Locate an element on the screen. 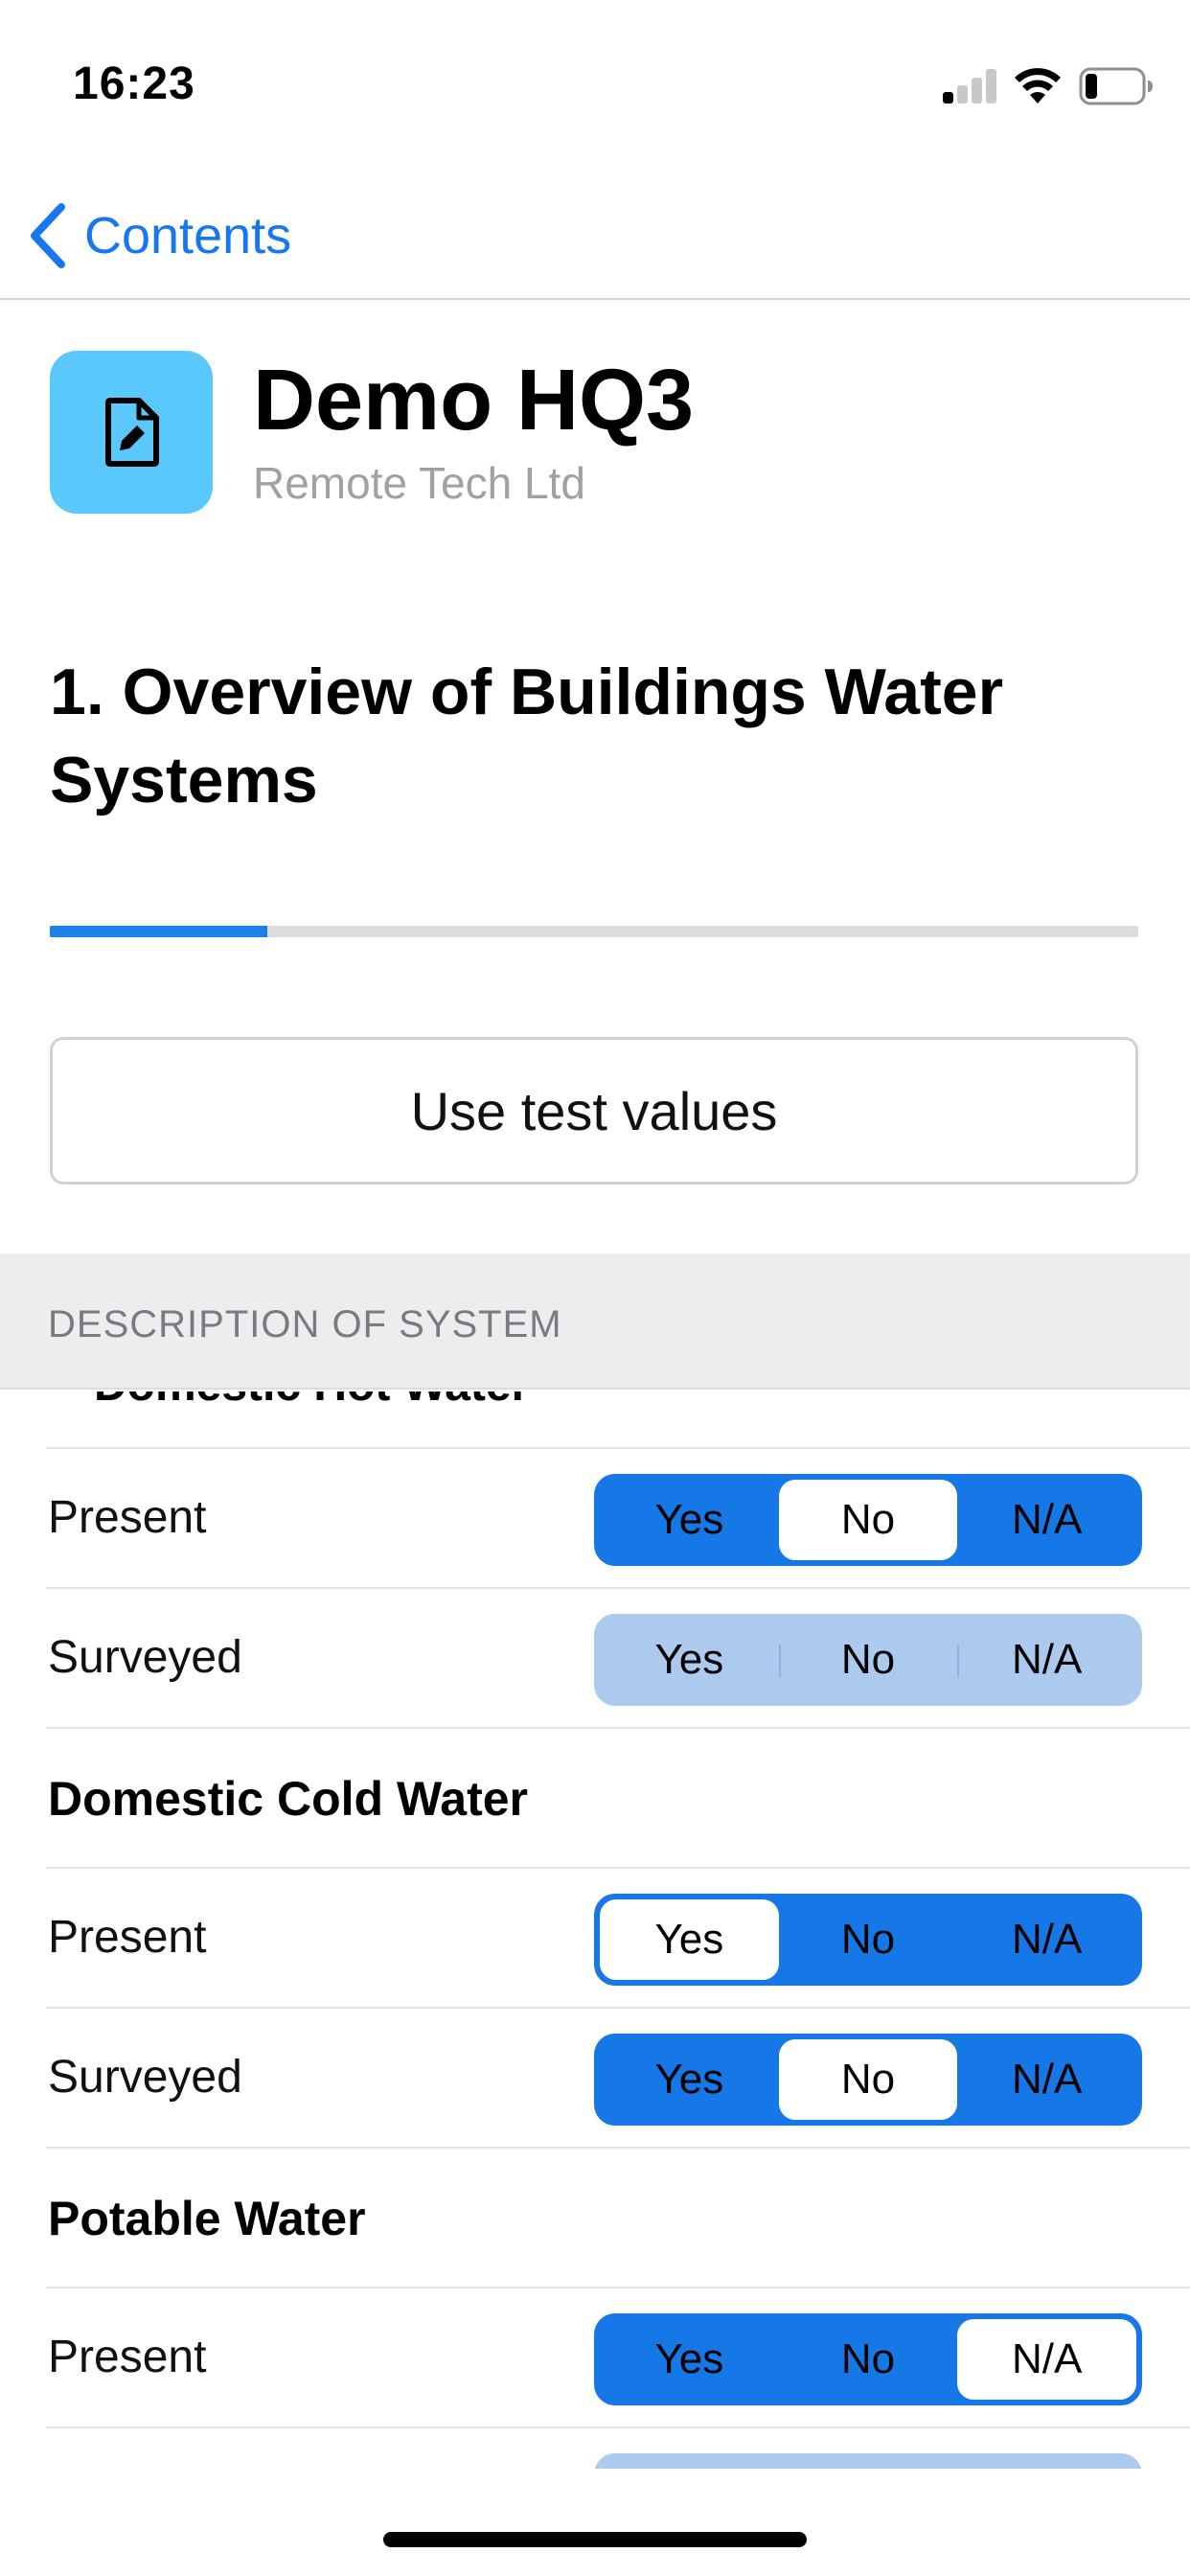 The width and height of the screenshot is (1190, 2576). section-header-label: DESCRIPTION OF SYSTEM is located at coordinates (305, 1324).